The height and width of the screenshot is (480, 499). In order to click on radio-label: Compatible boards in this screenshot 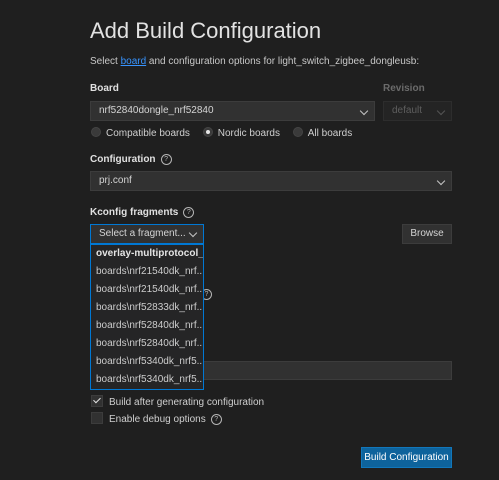, I will do `click(148, 133)`.